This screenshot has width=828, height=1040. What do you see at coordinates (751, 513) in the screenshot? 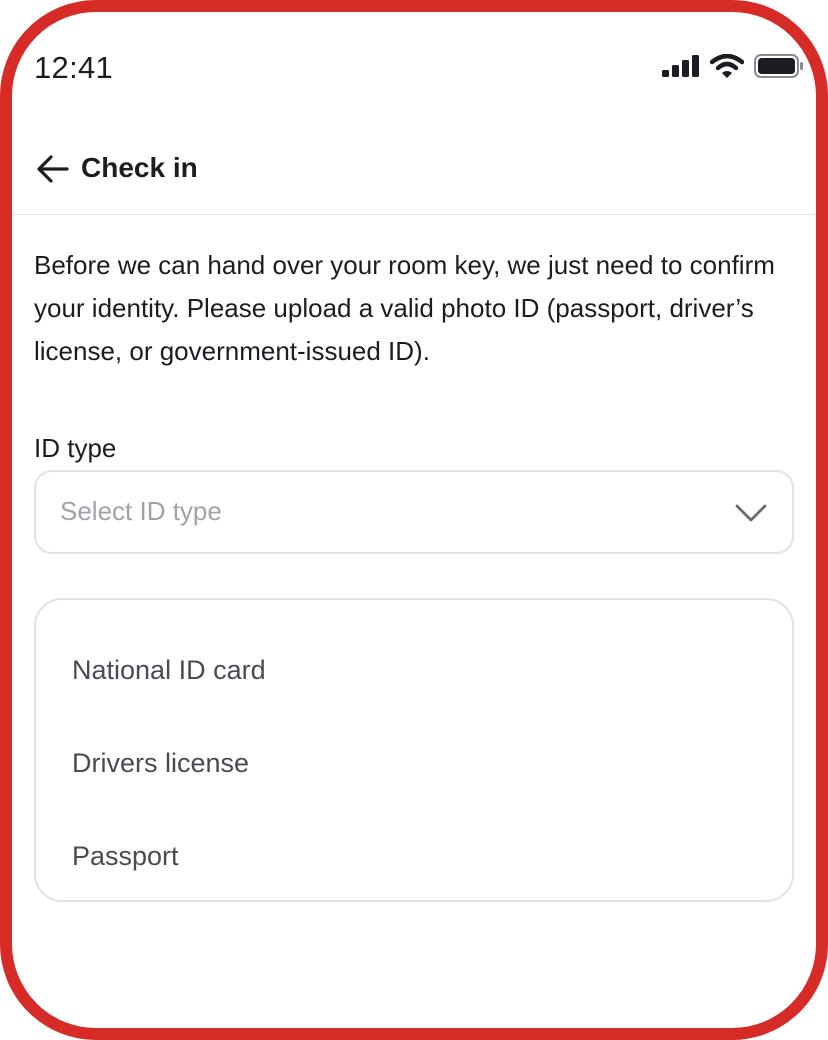
I see `chevron-down-icon` at bounding box center [751, 513].